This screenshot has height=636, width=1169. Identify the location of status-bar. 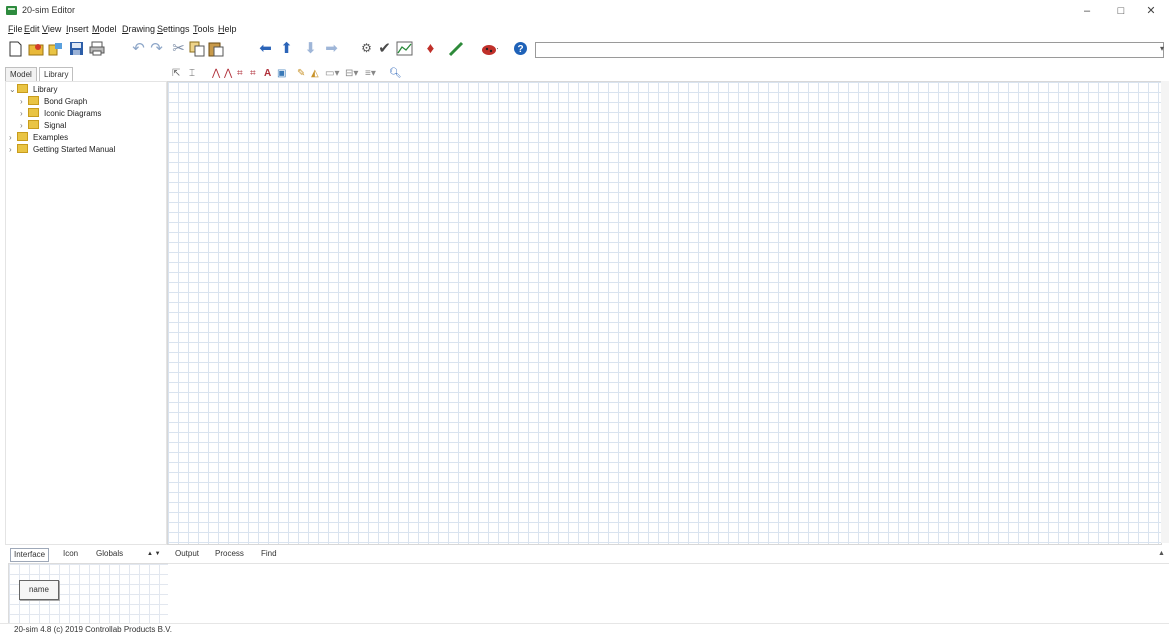
(584, 629).